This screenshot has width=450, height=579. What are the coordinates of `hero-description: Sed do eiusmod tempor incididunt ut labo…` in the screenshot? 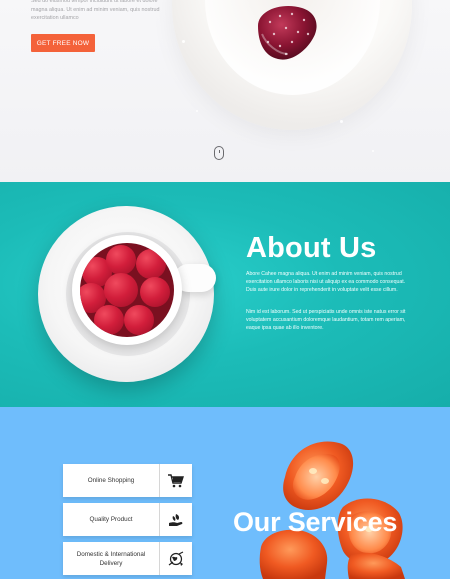 It's located at (95, 11).